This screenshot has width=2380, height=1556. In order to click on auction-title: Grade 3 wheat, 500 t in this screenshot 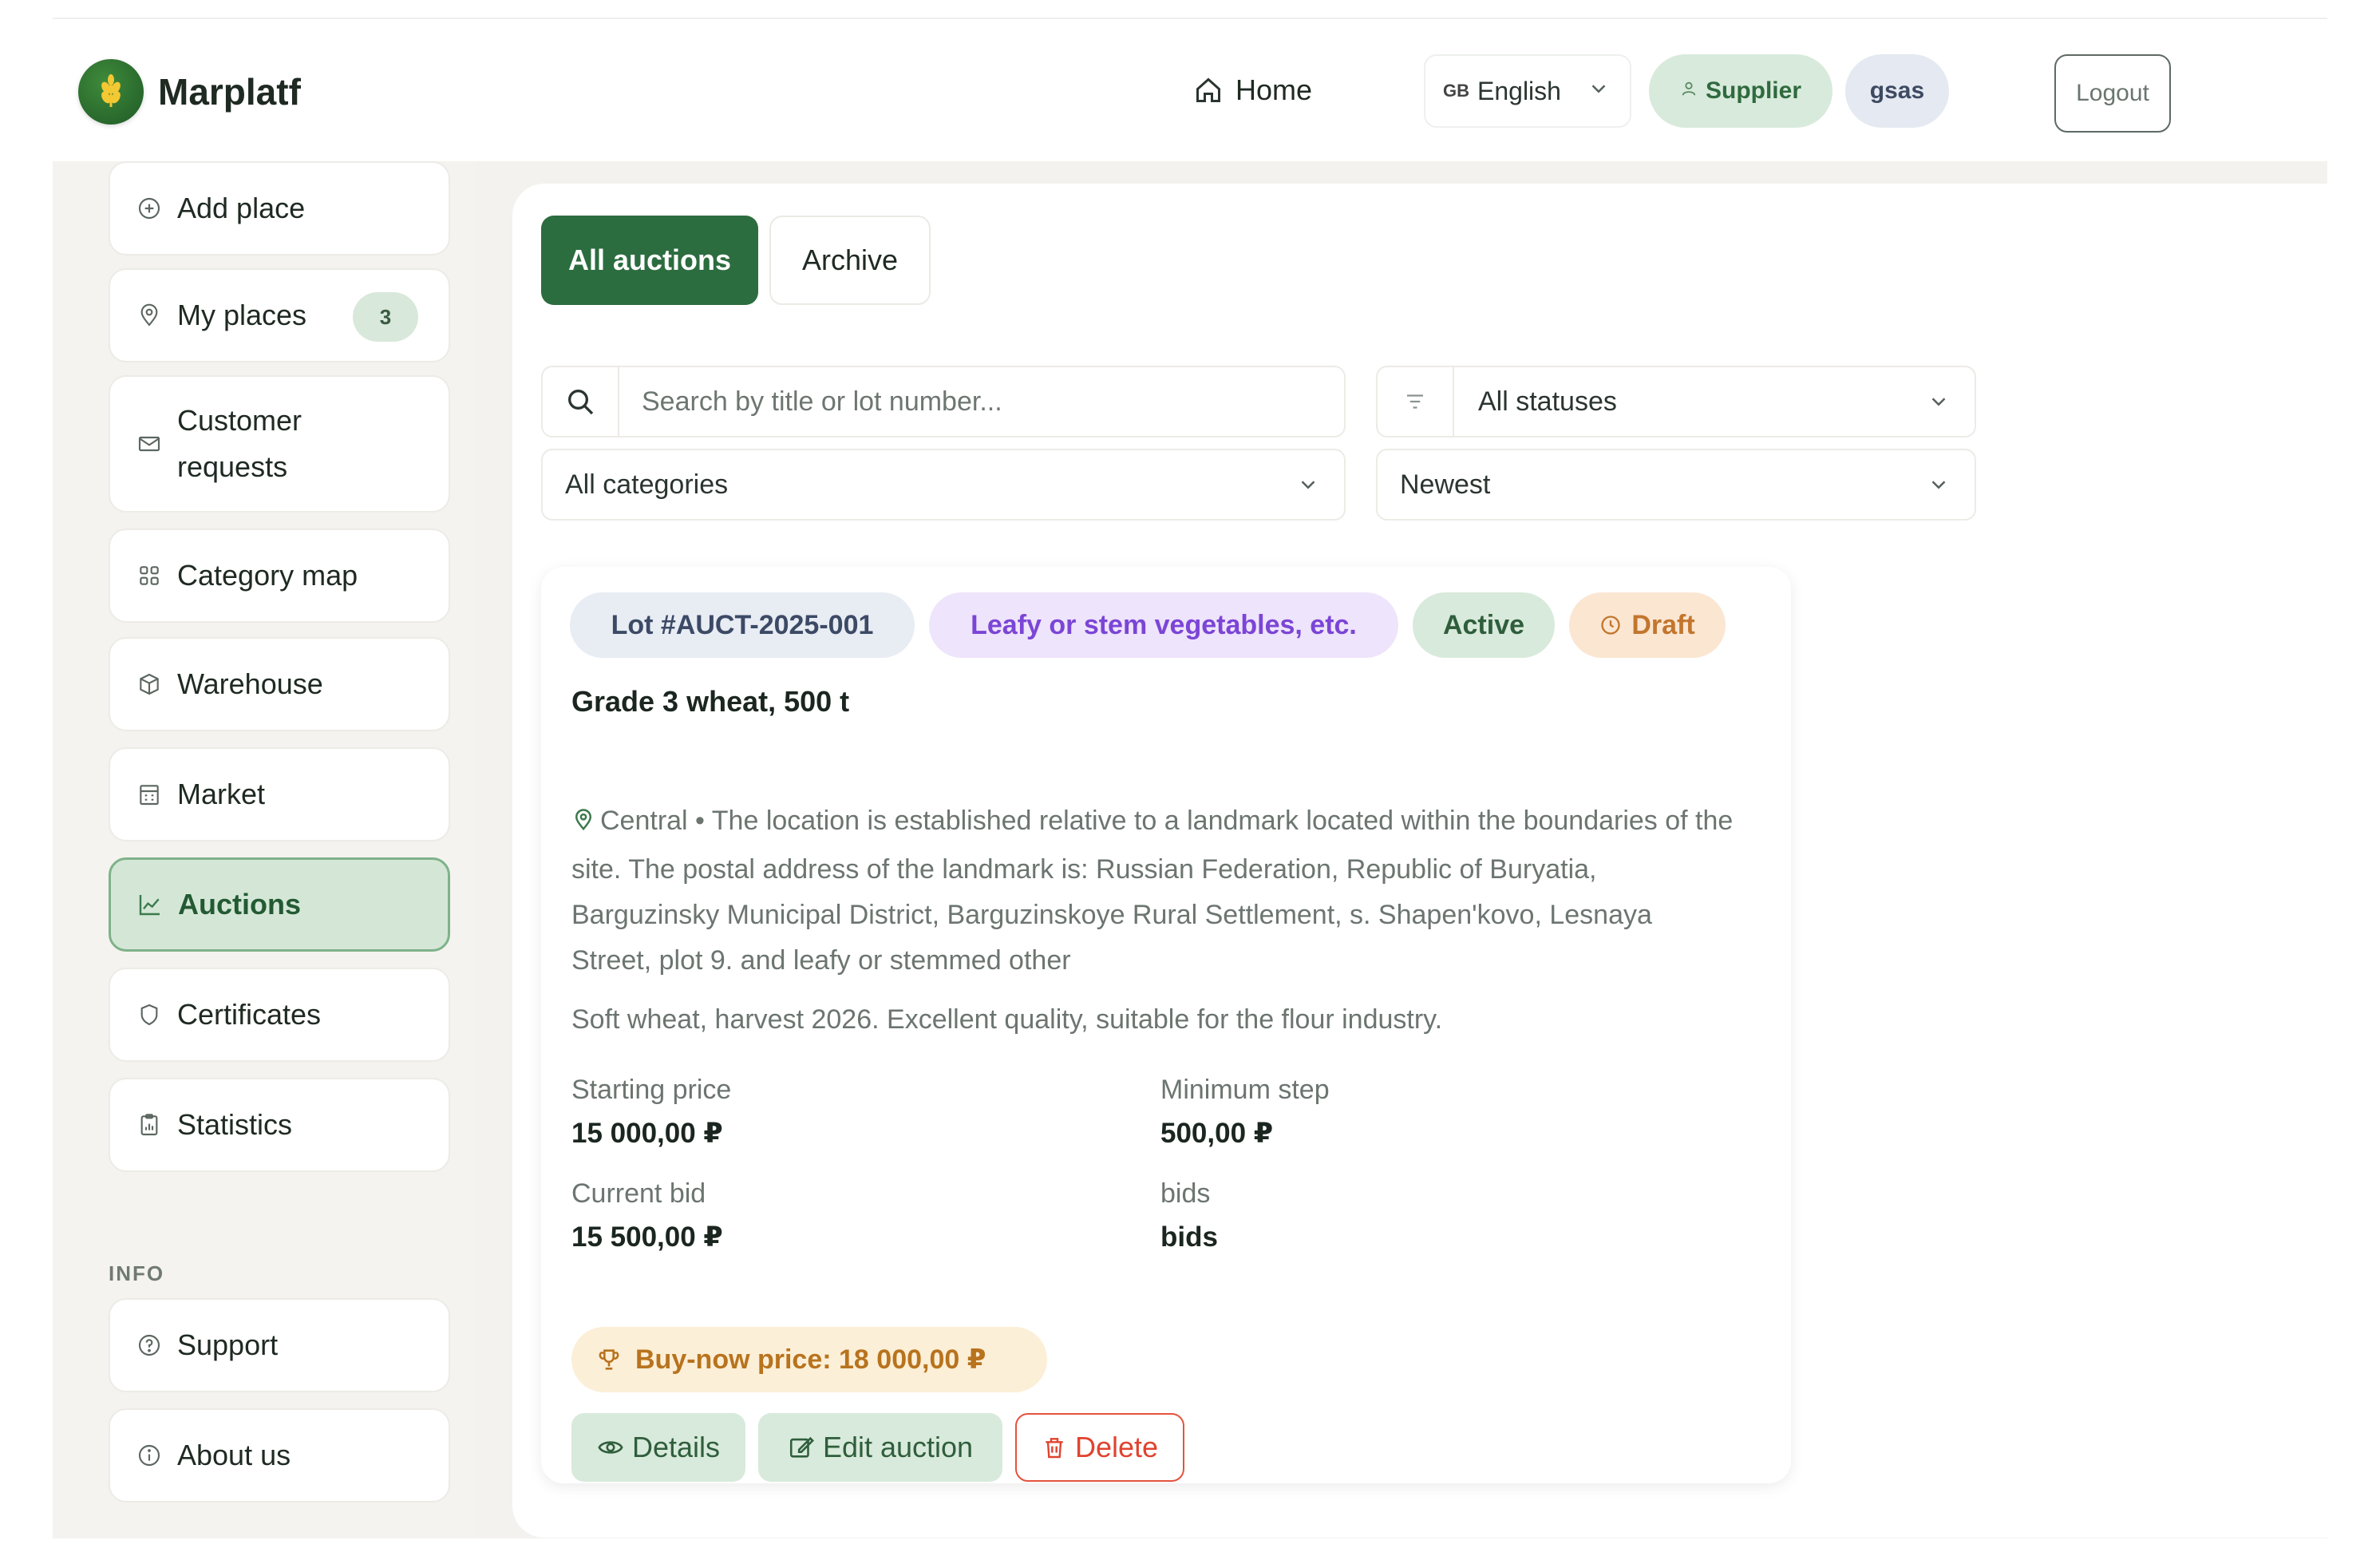, I will do `click(710, 701)`.